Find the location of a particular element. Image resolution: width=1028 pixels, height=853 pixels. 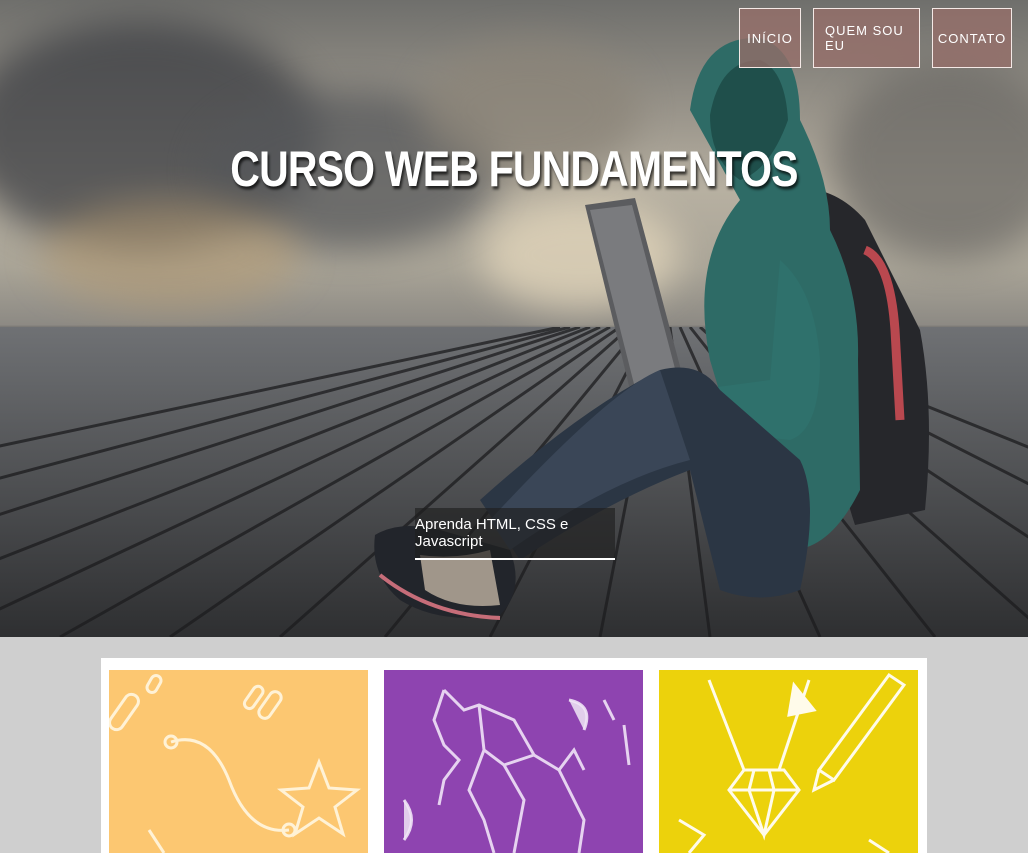

cloud-shape is located at coordinates (170, 255).